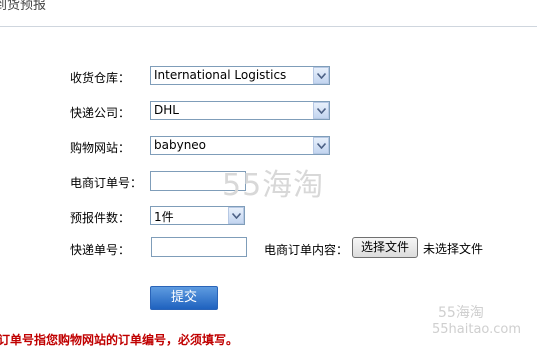 Image resolution: width=537 pixels, height=348 pixels. What do you see at coordinates (106, 183) in the screenshot?
I see `order-no-label: 电商订单号：` at bounding box center [106, 183].